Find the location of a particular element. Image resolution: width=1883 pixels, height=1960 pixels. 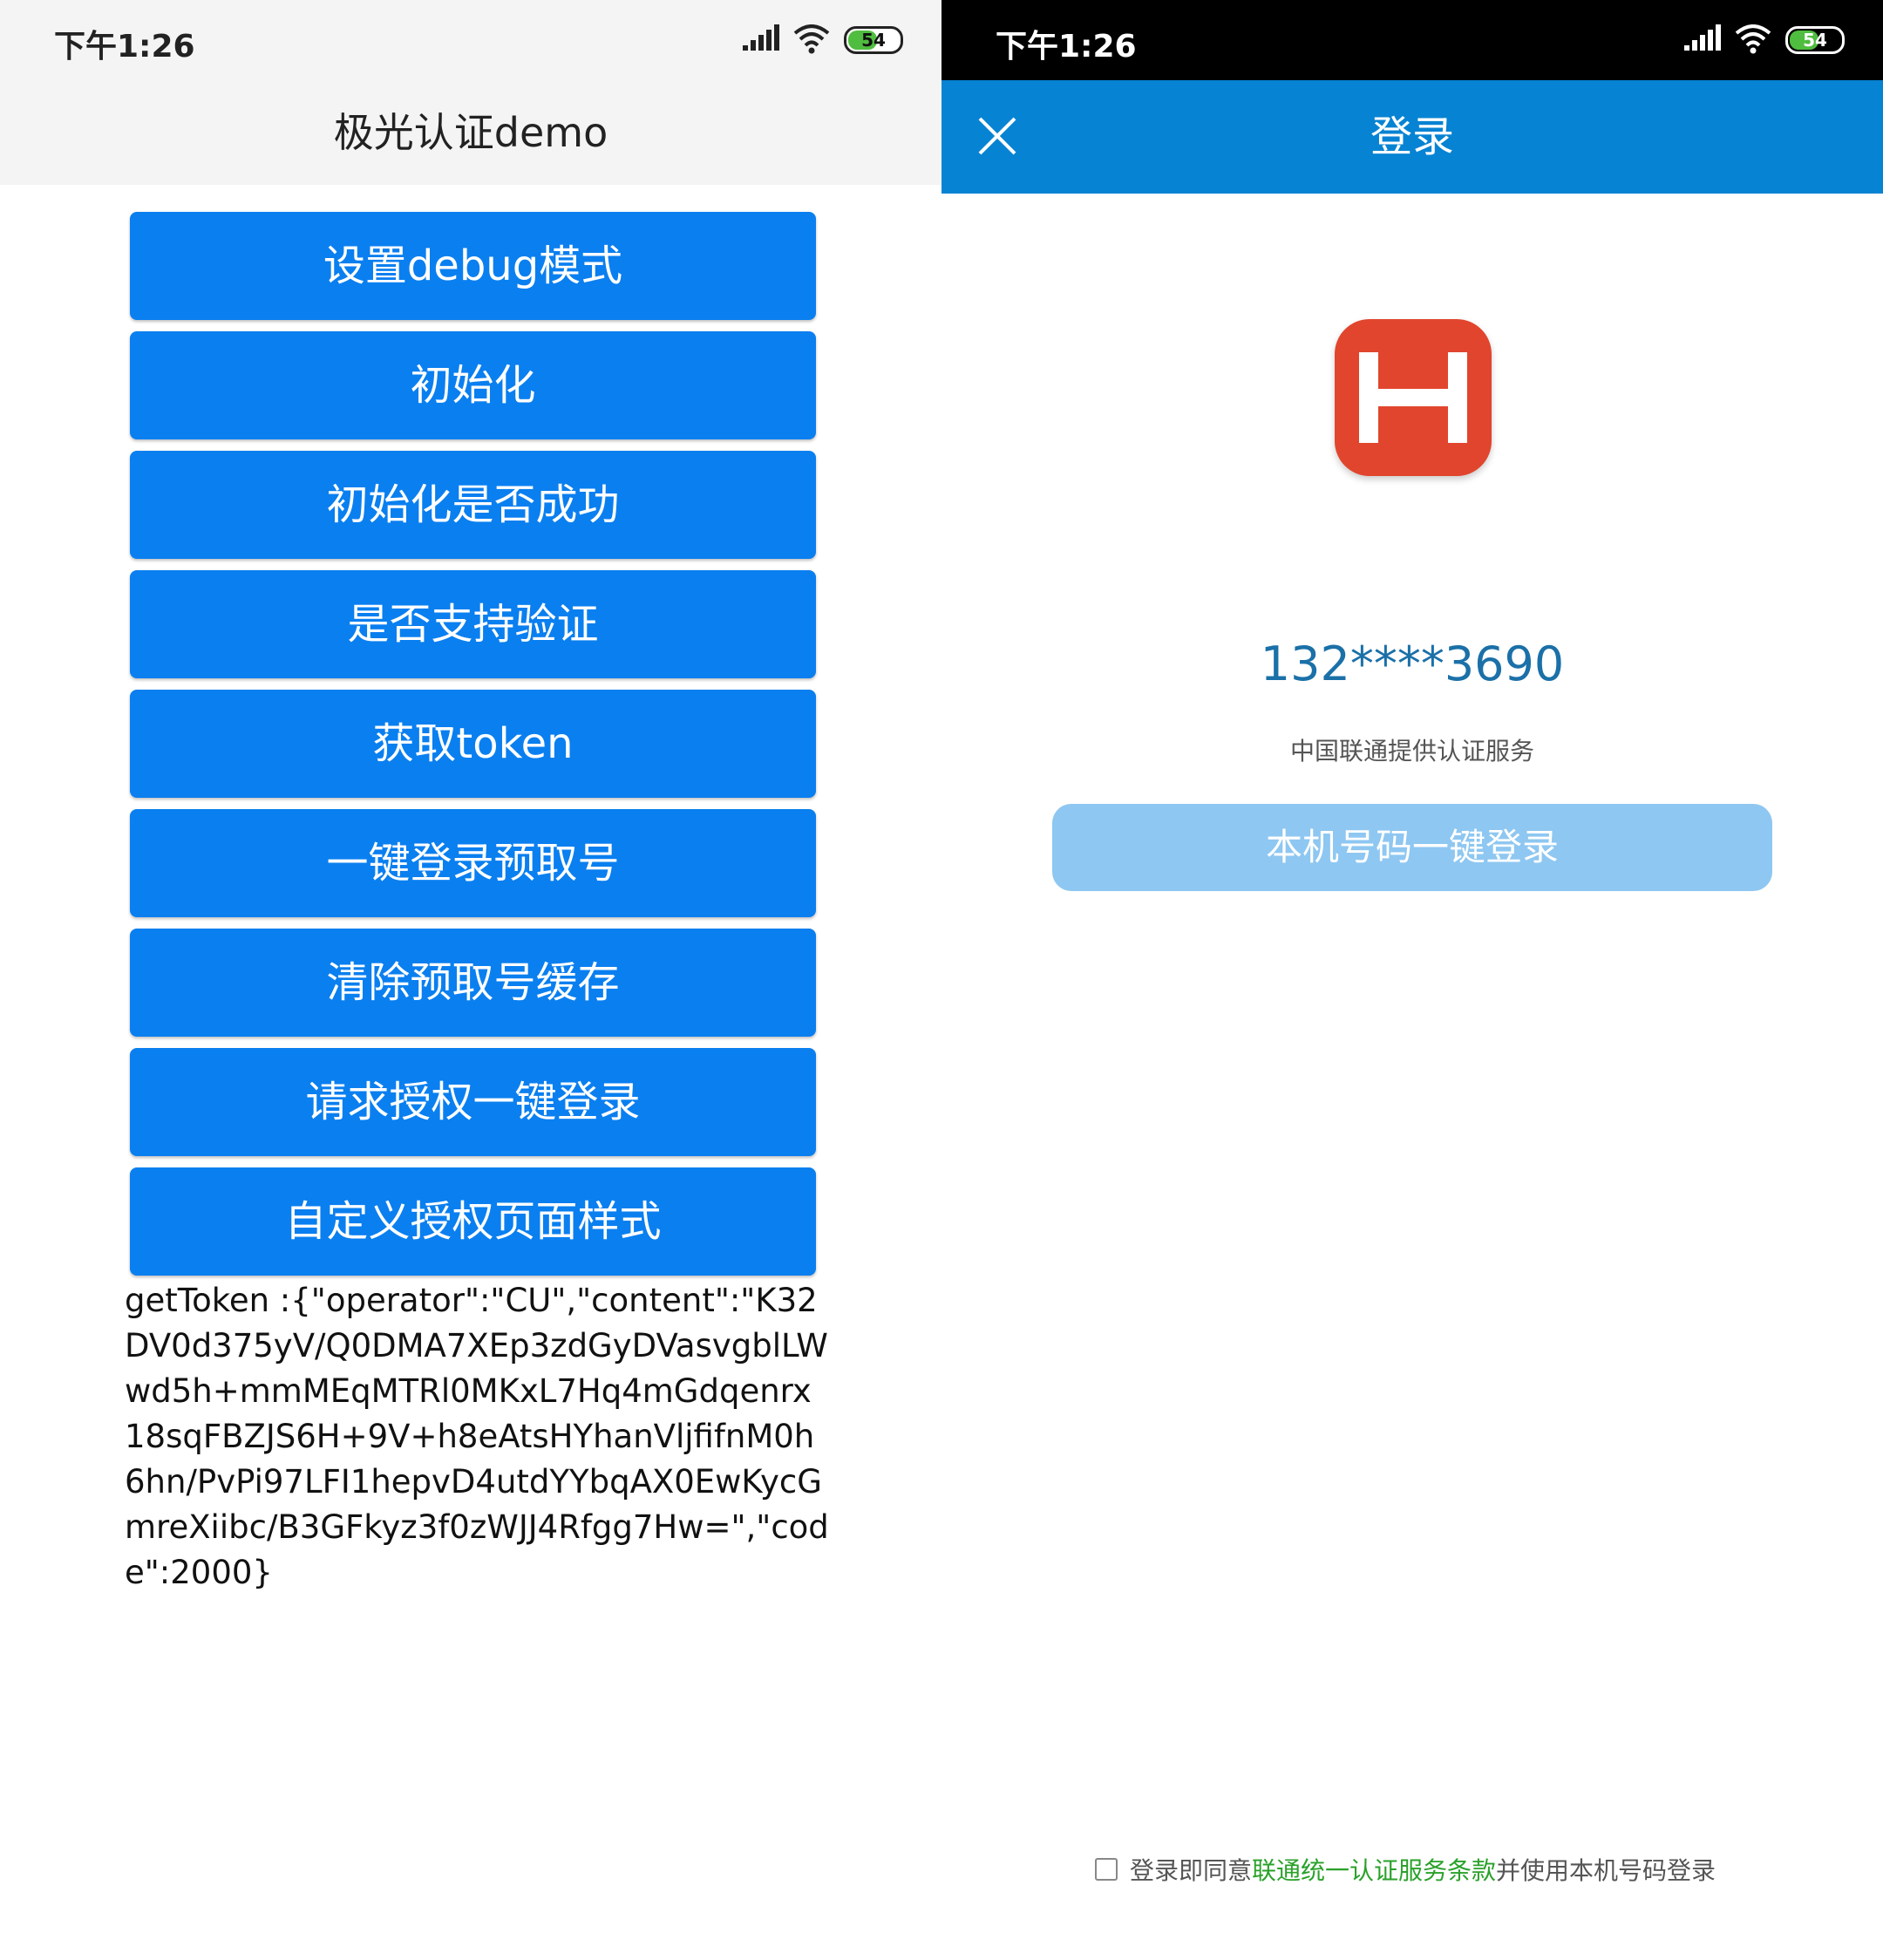

app-logo is located at coordinates (1413, 397).